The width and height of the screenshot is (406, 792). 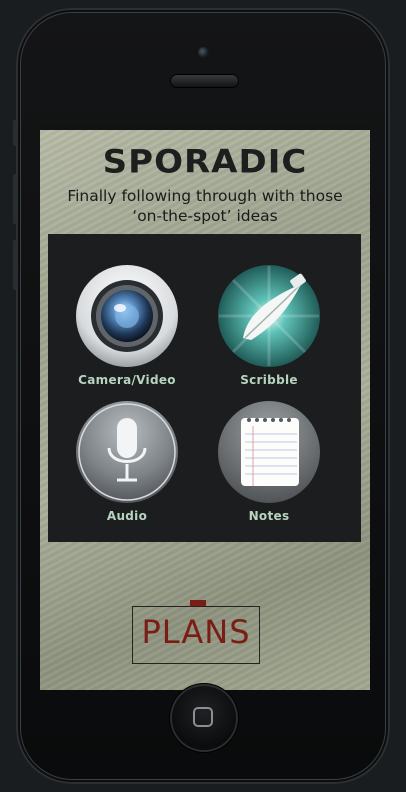 I want to click on mute-switch, so click(x=15, y=133).